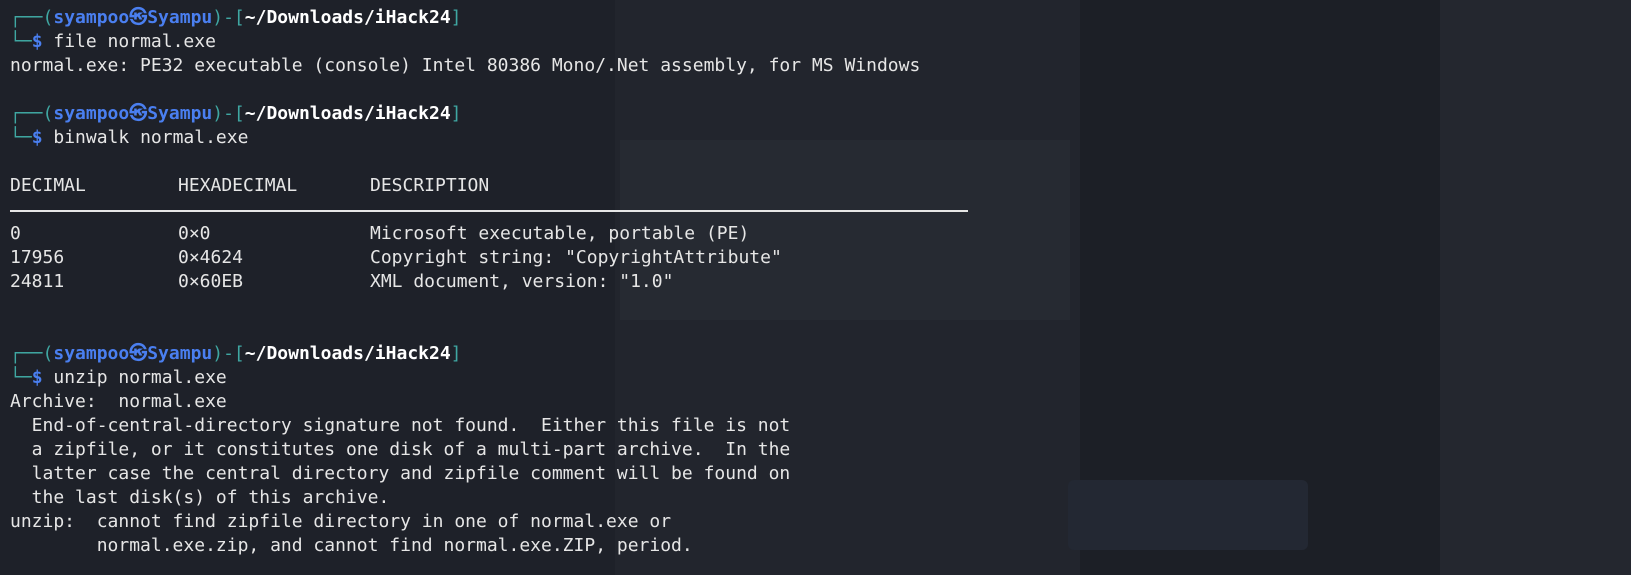  I want to click on command-text: file normal.exe, so click(134, 41).